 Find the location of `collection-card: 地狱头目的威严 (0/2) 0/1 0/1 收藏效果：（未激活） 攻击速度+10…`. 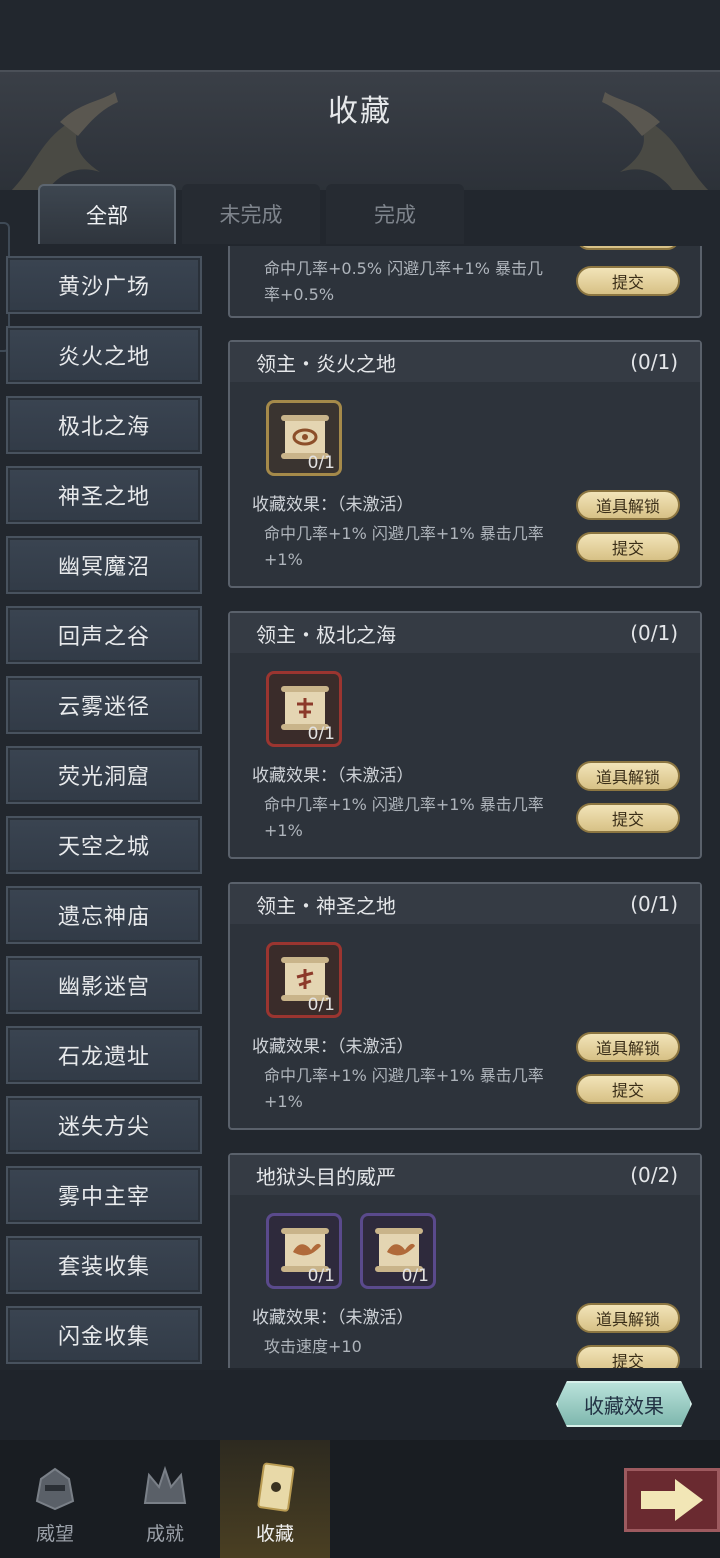

collection-card: 地狱头目的威严 (0/2) 0/1 0/1 收藏效果：（未激活） 攻击速度+10… is located at coordinates (465, 1260).